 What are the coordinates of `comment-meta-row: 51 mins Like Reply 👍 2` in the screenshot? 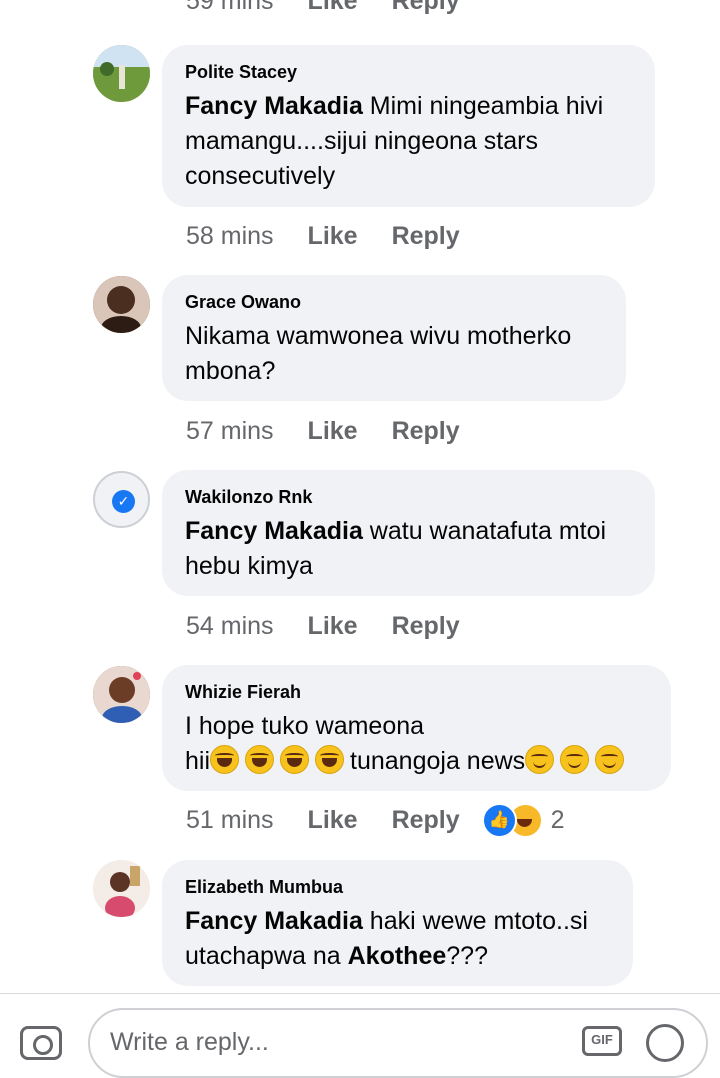 It's located at (375, 820).